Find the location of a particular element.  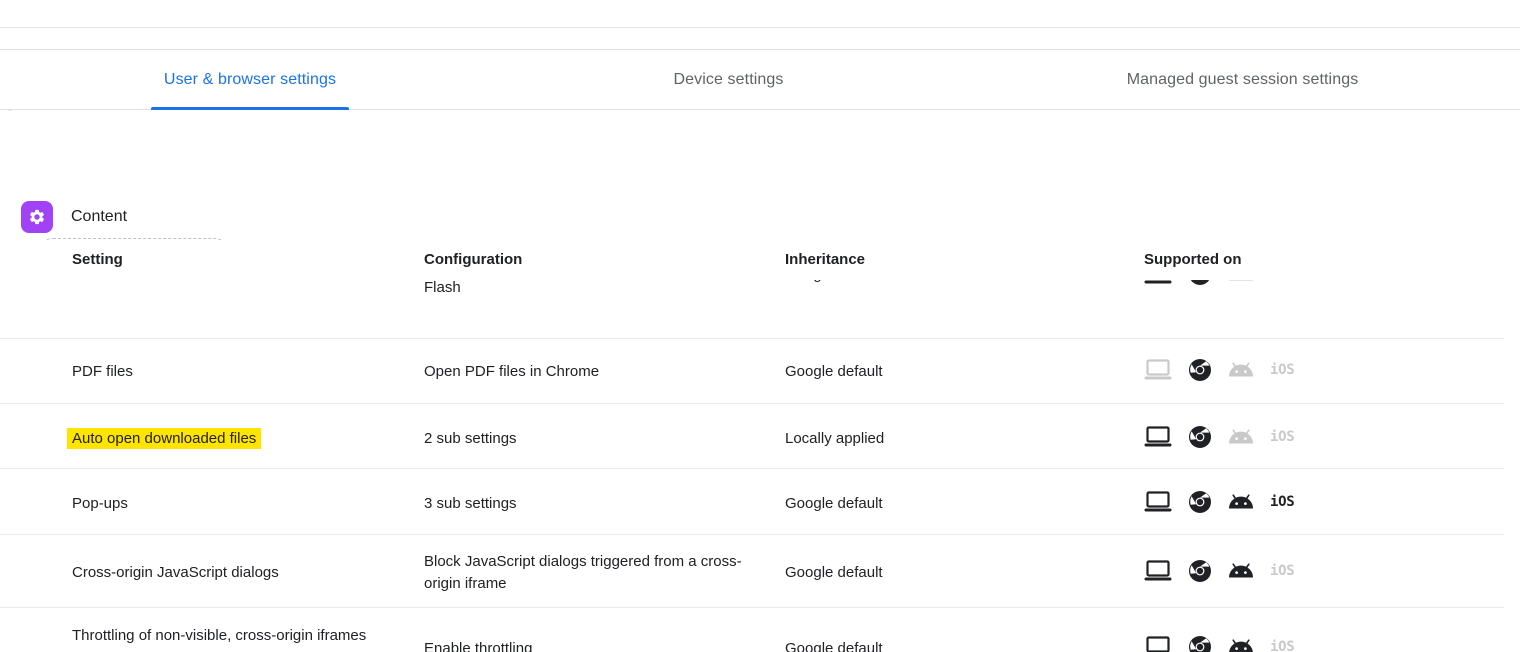

cell-configuration: Open PDF files in Chrome is located at coordinates (512, 371).